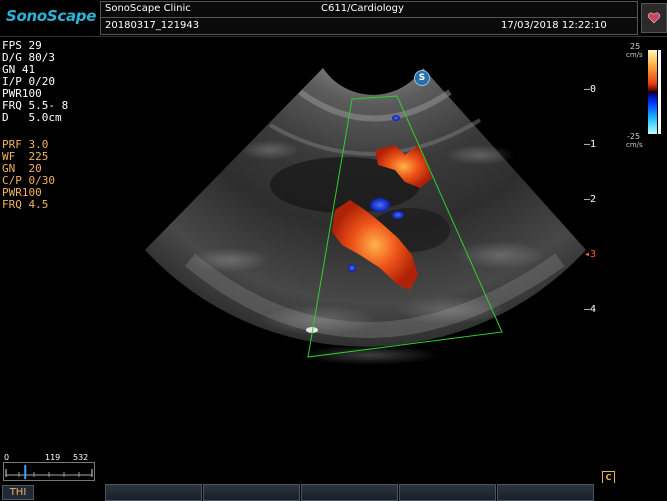 This screenshot has height=501, width=667. I want to click on probe-orientation-badge: S, so click(422, 78).